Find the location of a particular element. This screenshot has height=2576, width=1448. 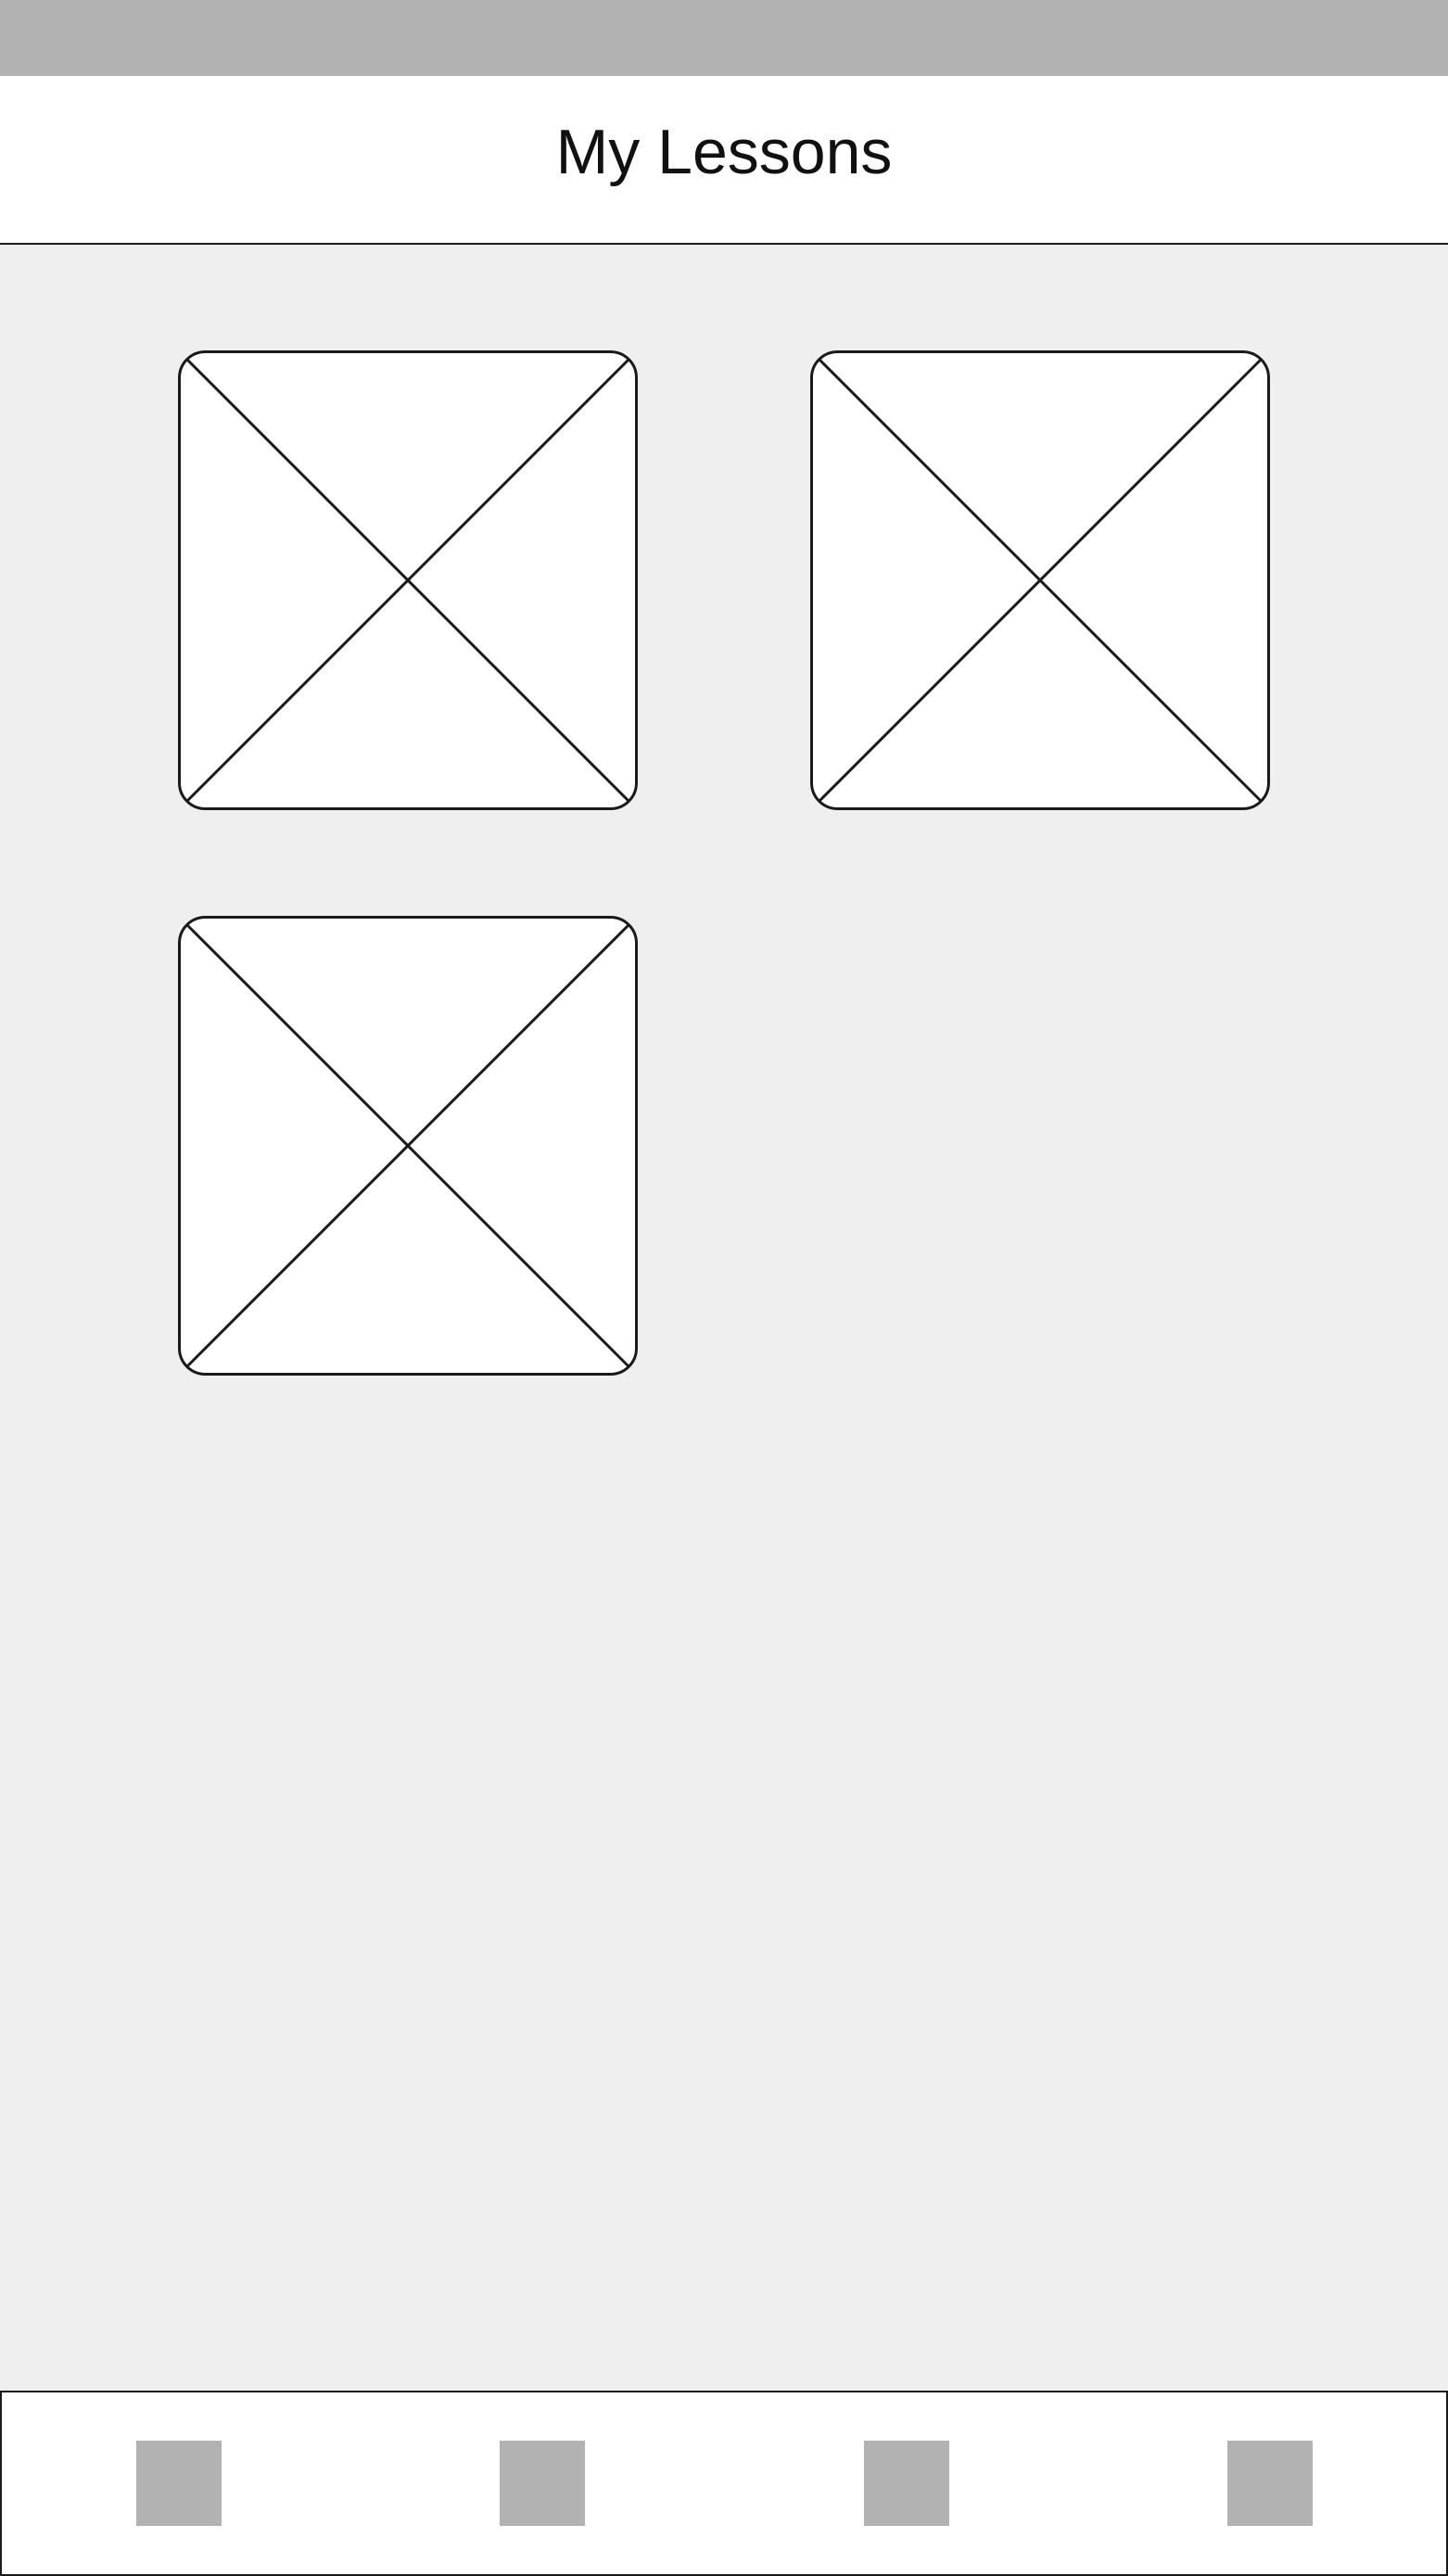

header-bar: My Lessons is located at coordinates (724, 160).